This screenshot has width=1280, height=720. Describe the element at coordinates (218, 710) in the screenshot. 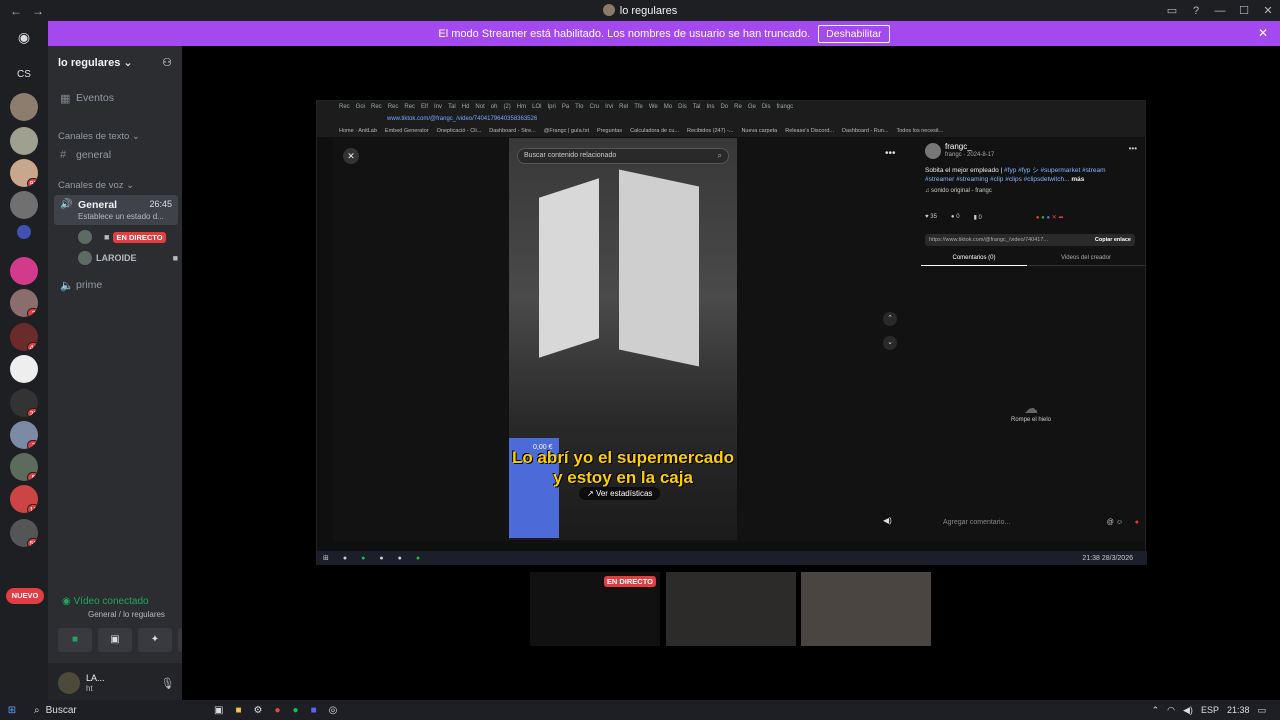

I see `task-view-icon: ▣` at that location.